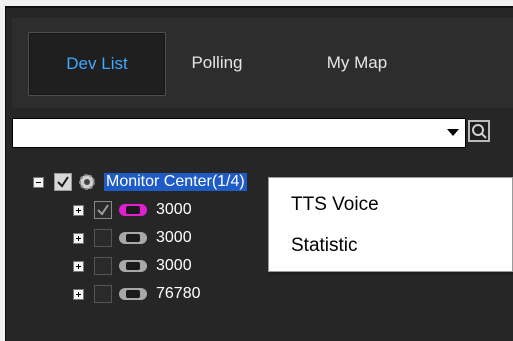  I want to click on tree-root: Monitor Center(1/4), so click(140, 182).